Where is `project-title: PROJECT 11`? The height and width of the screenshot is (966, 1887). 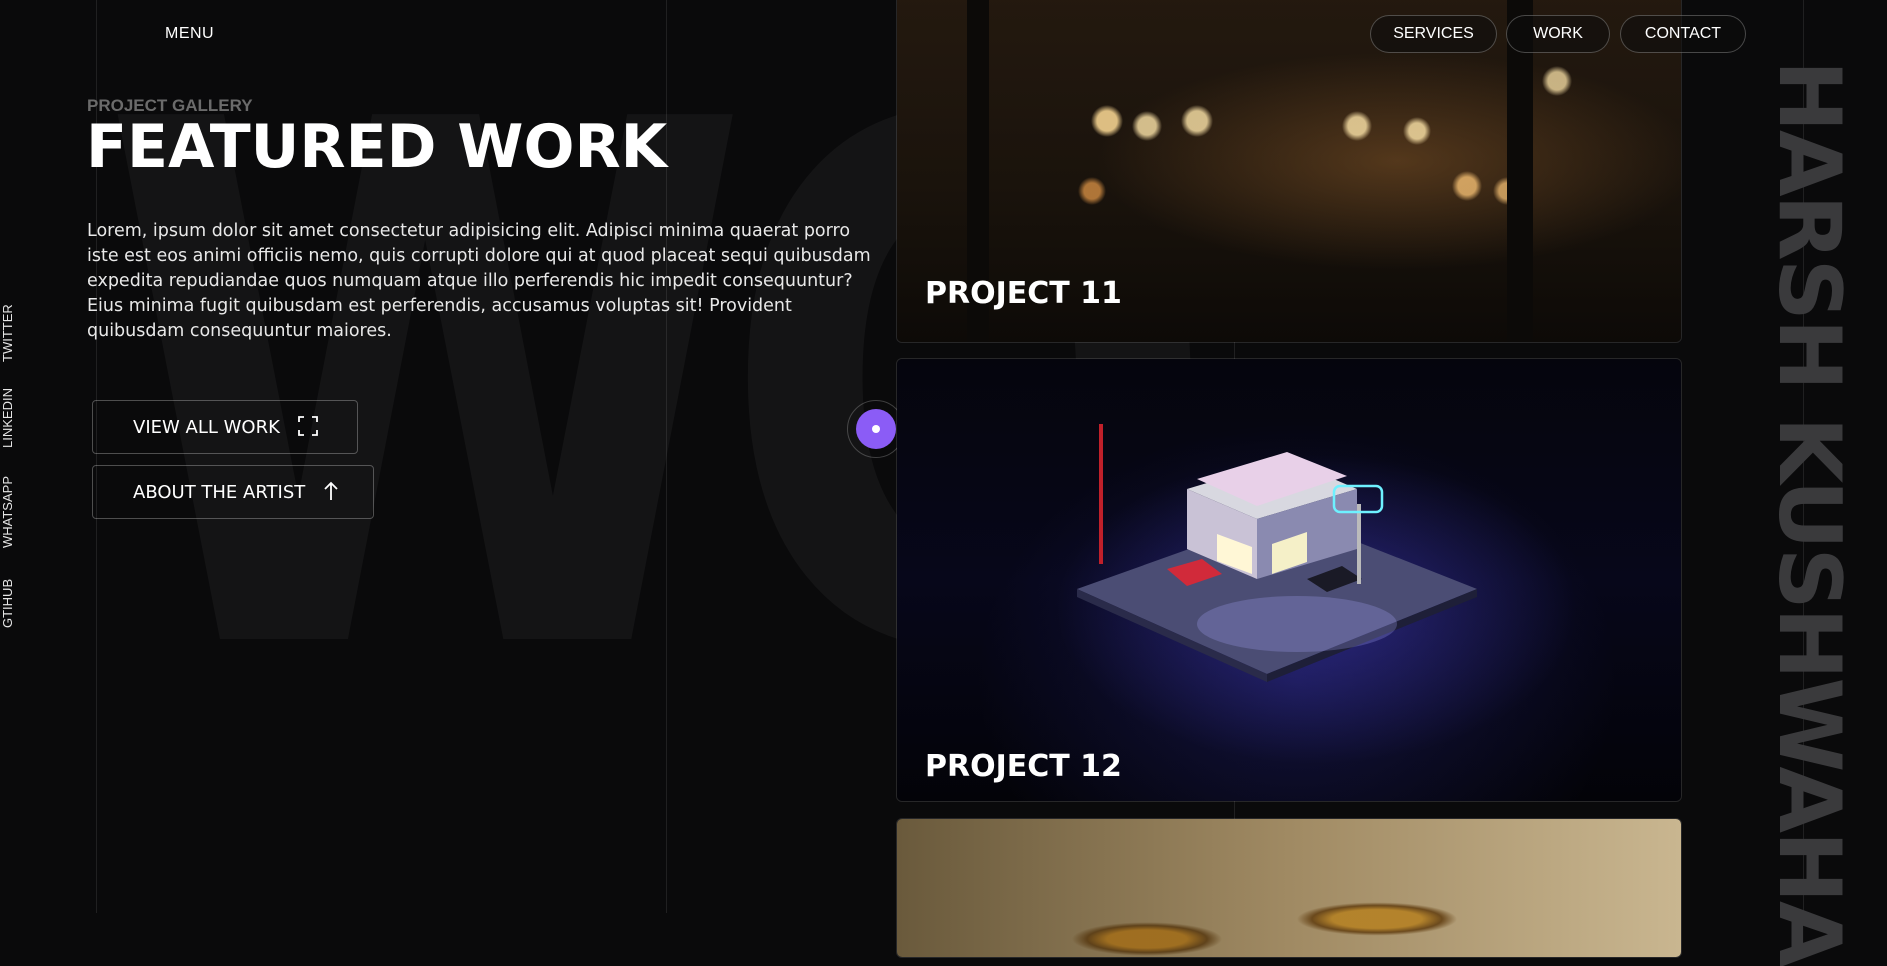
project-title: PROJECT 11 is located at coordinates (1023, 293).